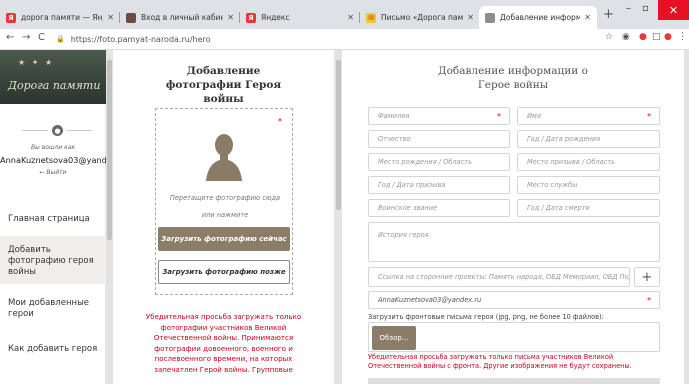  What do you see at coordinates (371, 17) in the screenshot?
I see `mail-favicon-icon: ✉` at bounding box center [371, 17].